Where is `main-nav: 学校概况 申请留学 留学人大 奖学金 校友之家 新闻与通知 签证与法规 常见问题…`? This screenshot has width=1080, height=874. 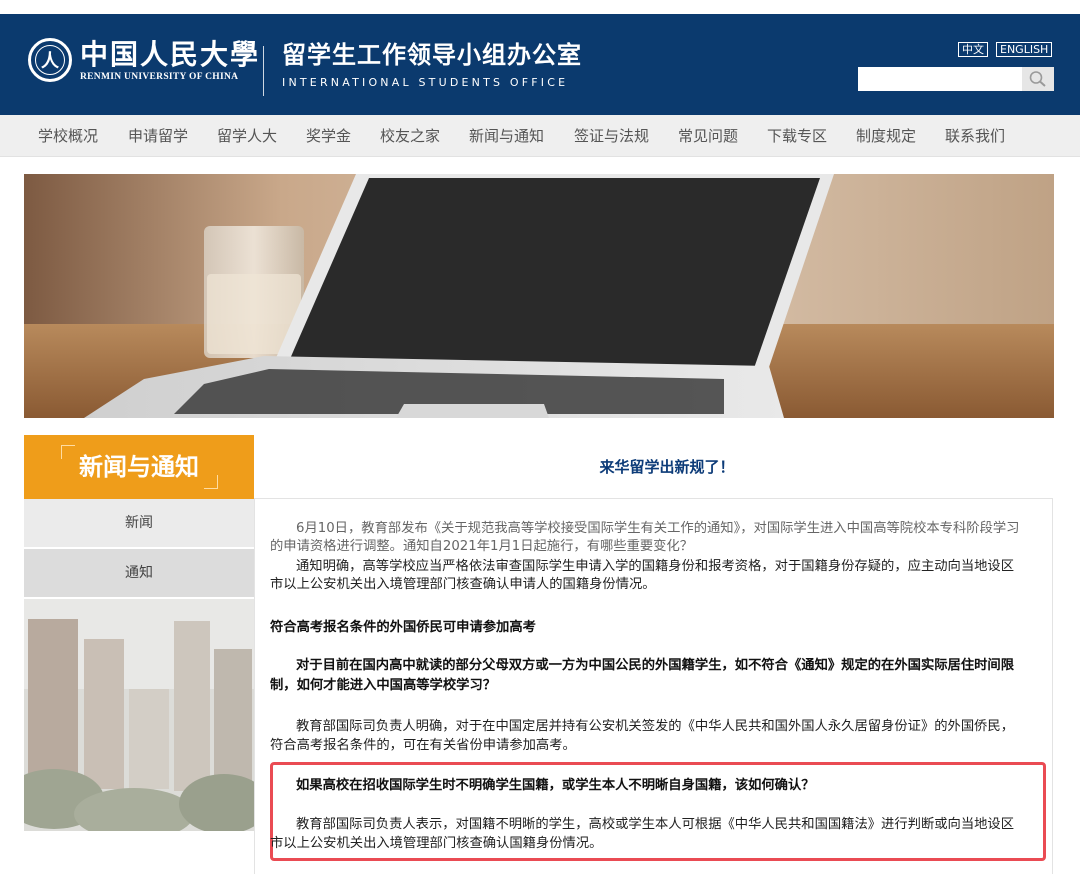 main-nav: 学校概况 申请留学 留学人大 奖学金 校友之家 新闻与通知 签证与法规 常见问题… is located at coordinates (540, 136).